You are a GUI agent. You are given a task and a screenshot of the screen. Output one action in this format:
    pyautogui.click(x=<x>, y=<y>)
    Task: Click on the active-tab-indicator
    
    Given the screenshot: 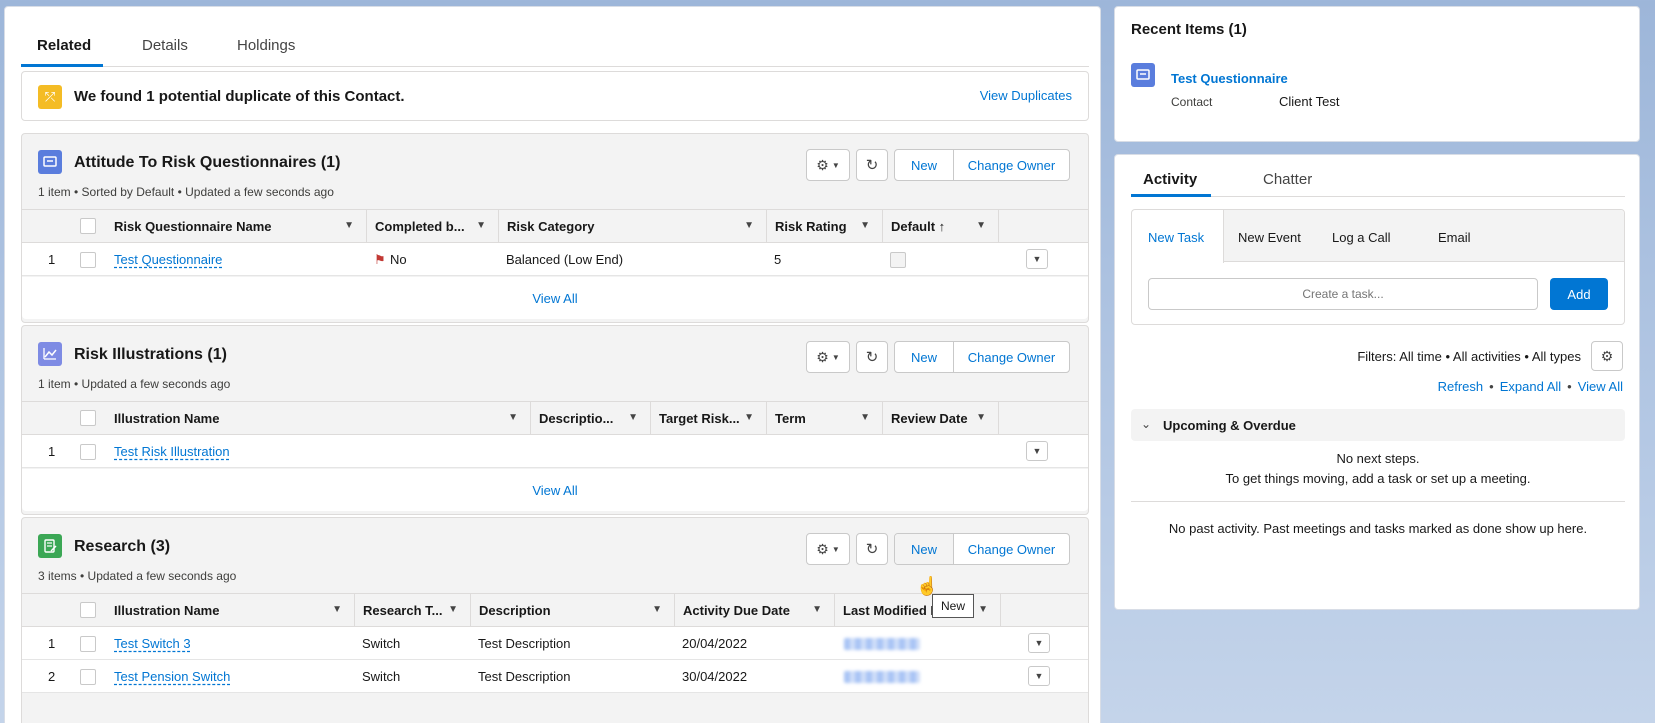 What is the action you would take?
    pyautogui.click(x=62, y=65)
    